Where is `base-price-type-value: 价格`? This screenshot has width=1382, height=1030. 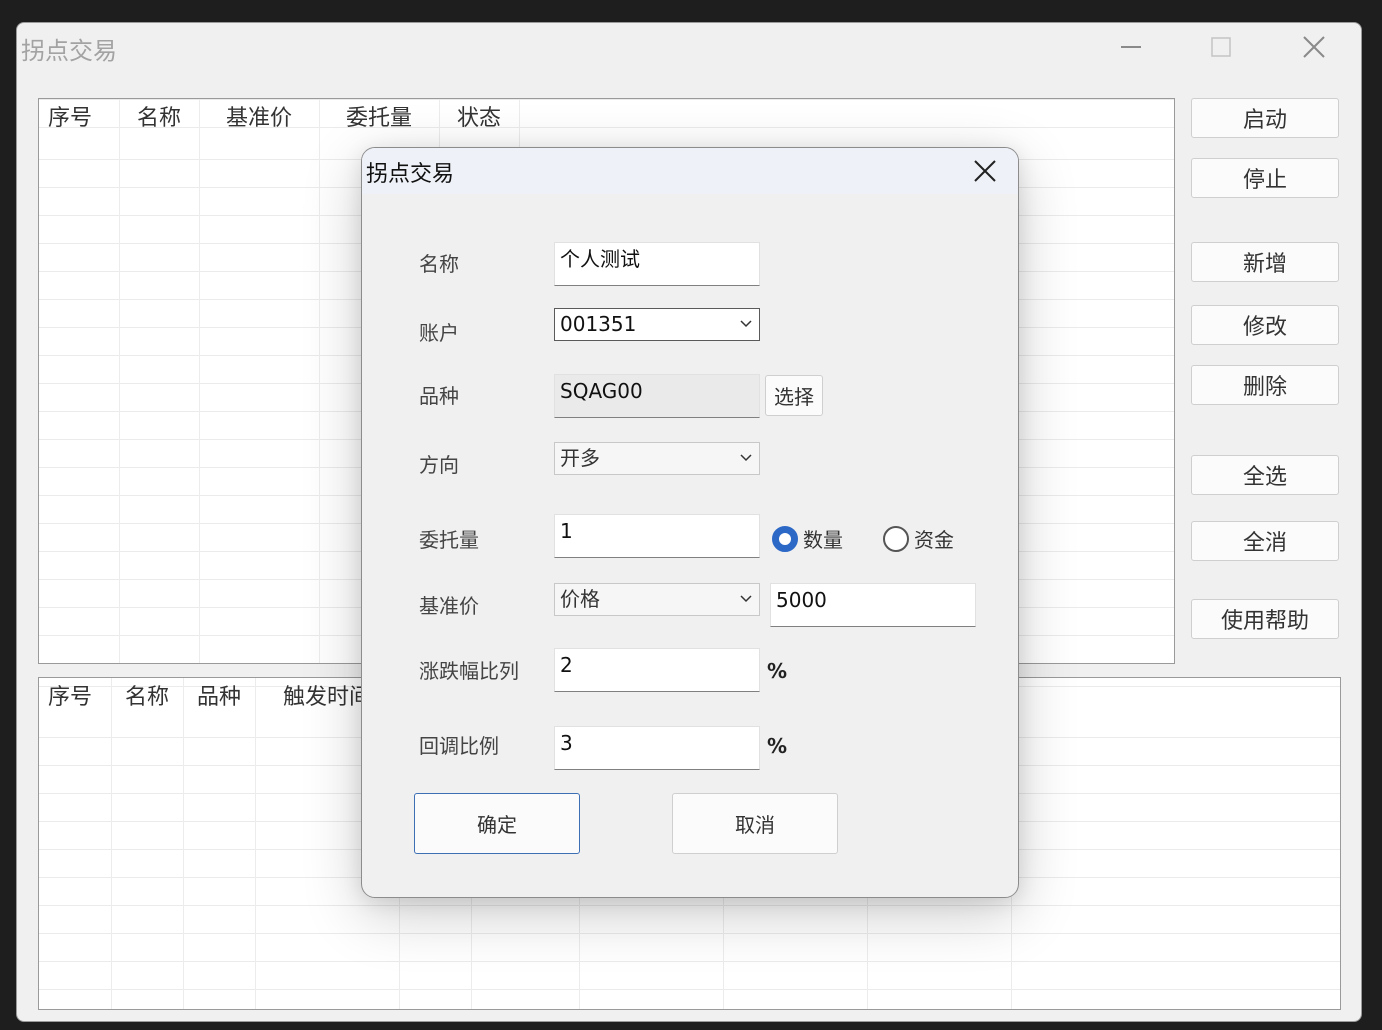
base-price-type-value: 价格 is located at coordinates (580, 599).